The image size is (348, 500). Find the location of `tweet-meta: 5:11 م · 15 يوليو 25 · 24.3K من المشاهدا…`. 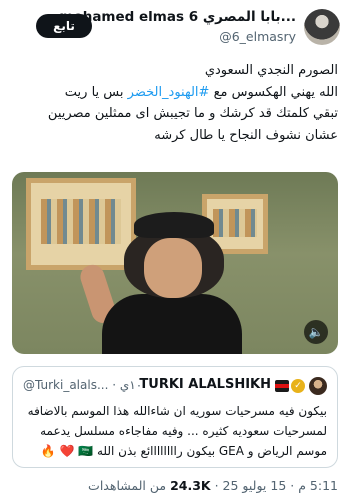

tweet-meta: 5:11 م · 15 يوليو 25 · 24.3K من المشاهدا… is located at coordinates (213, 485).